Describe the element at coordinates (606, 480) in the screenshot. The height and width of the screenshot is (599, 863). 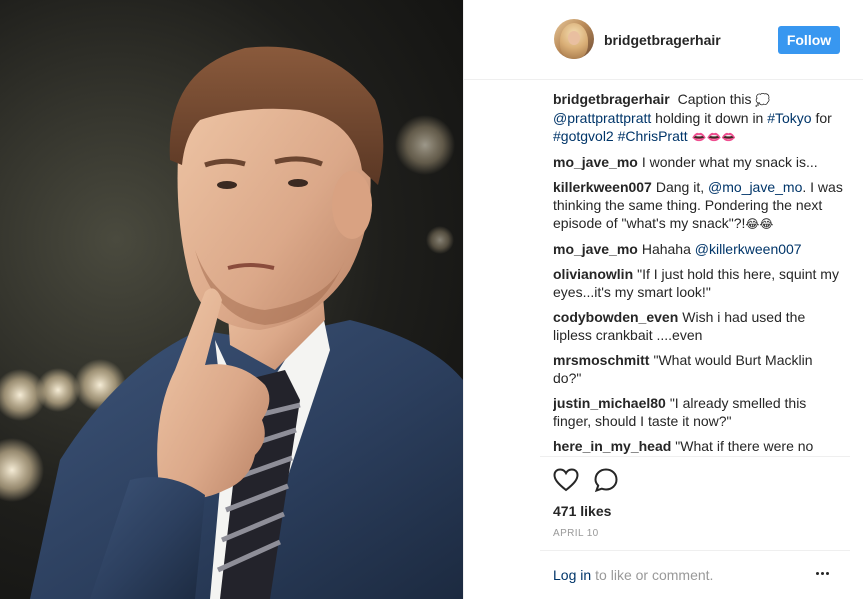
I see `speech-bubble-icon` at that location.